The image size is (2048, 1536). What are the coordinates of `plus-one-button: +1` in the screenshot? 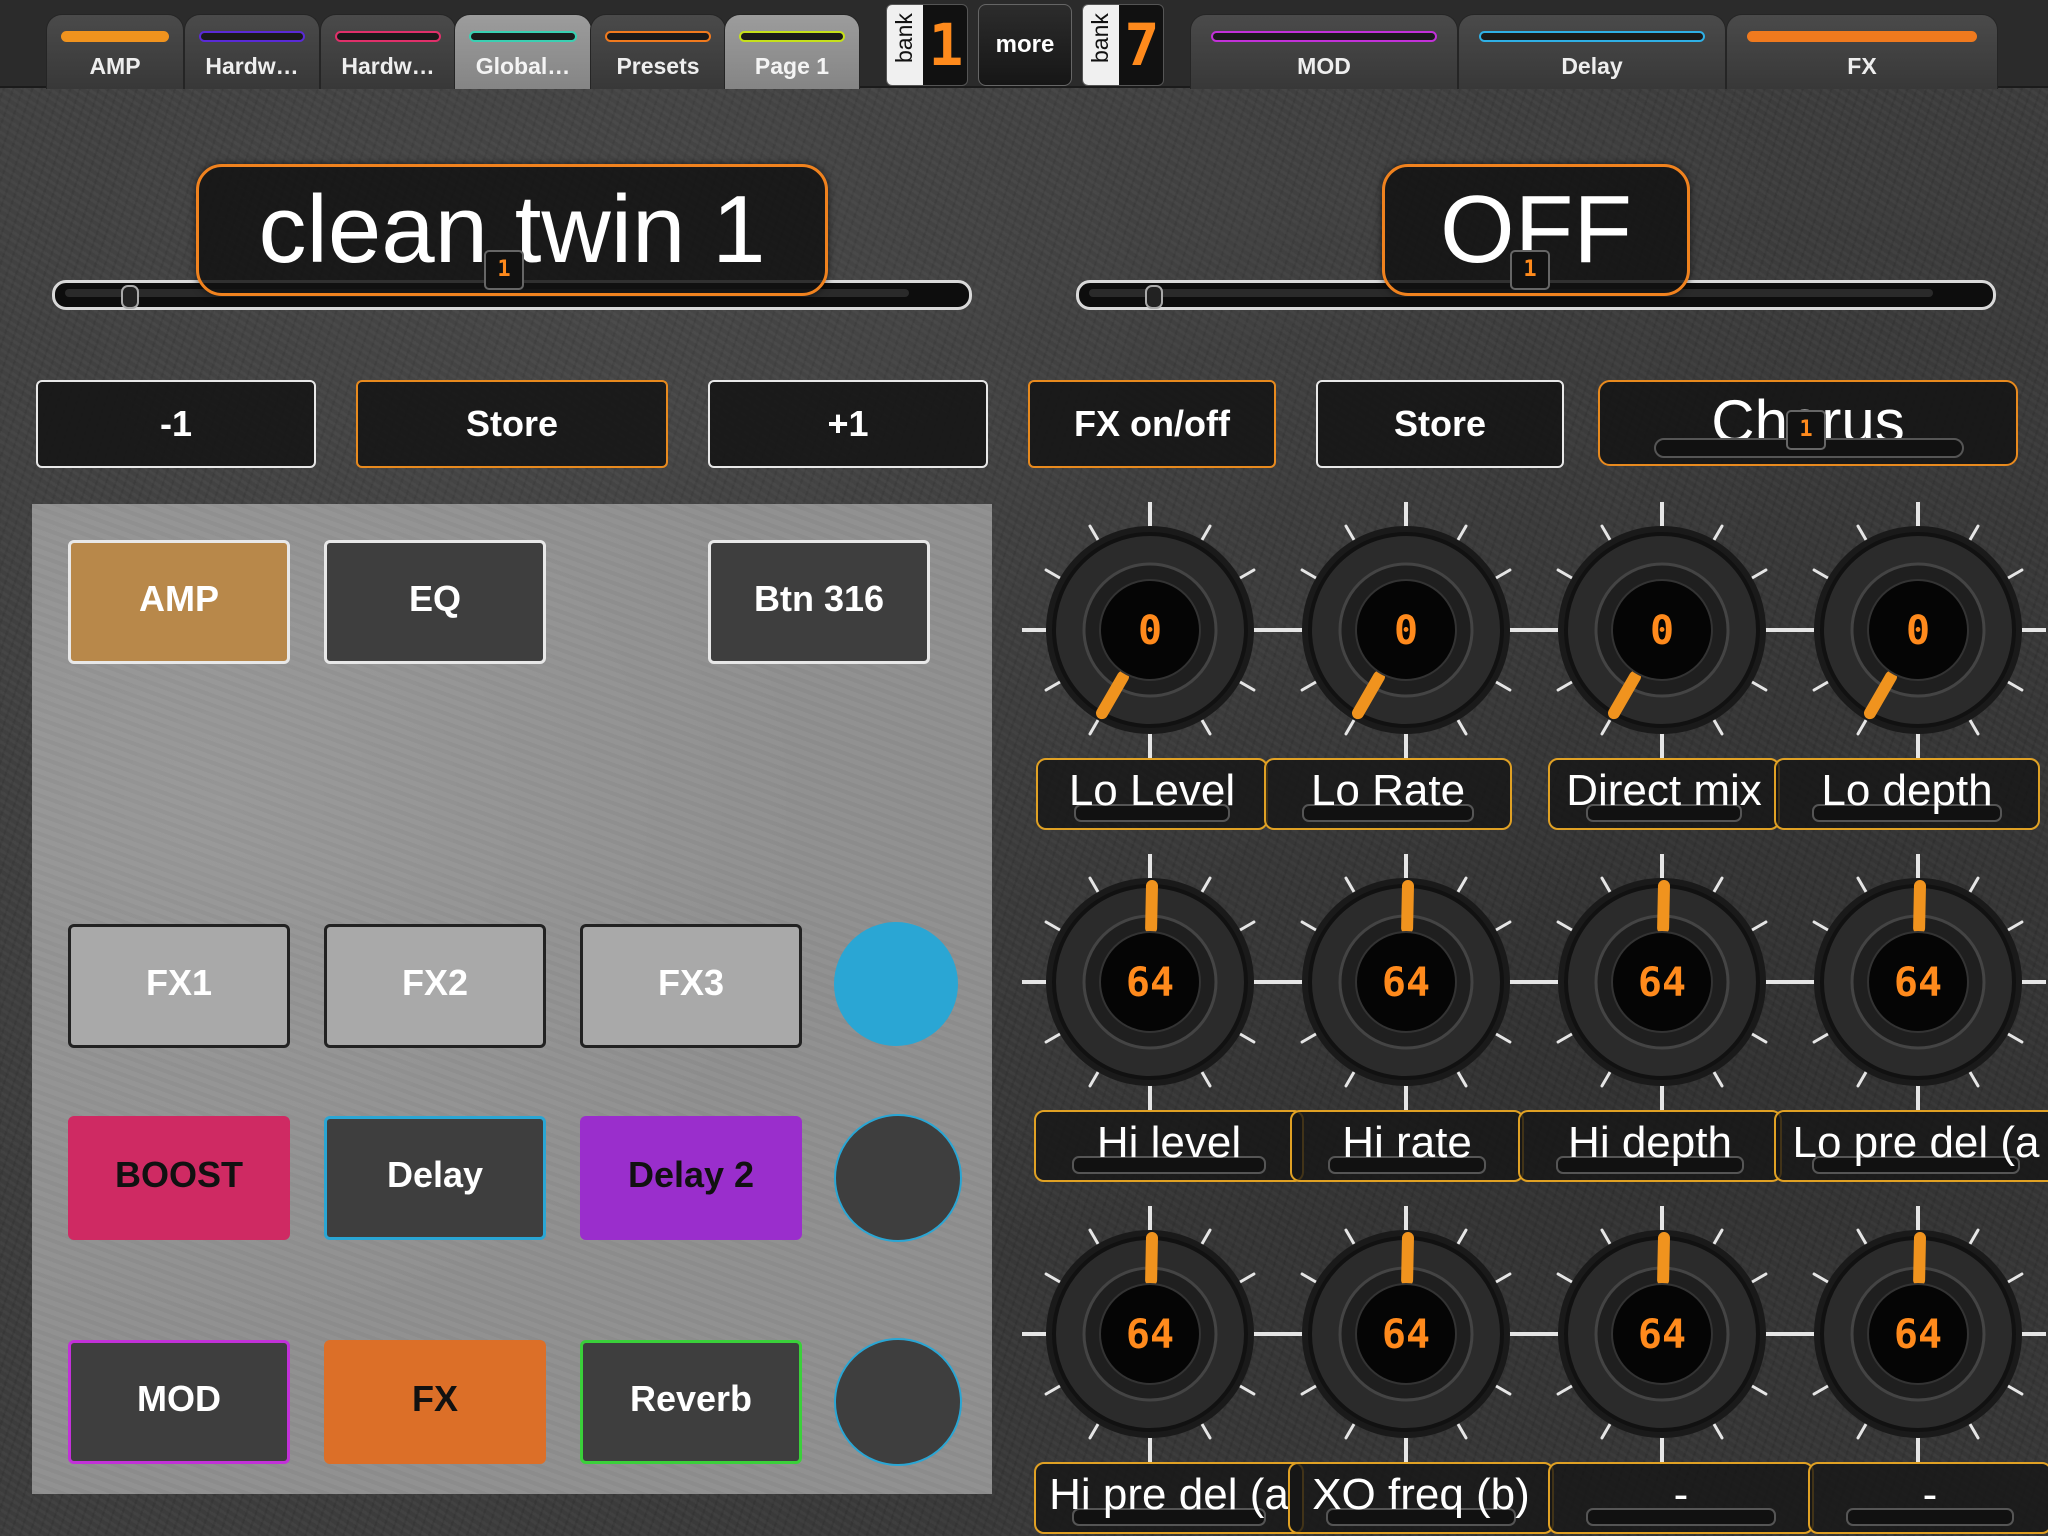 It's located at (848, 424).